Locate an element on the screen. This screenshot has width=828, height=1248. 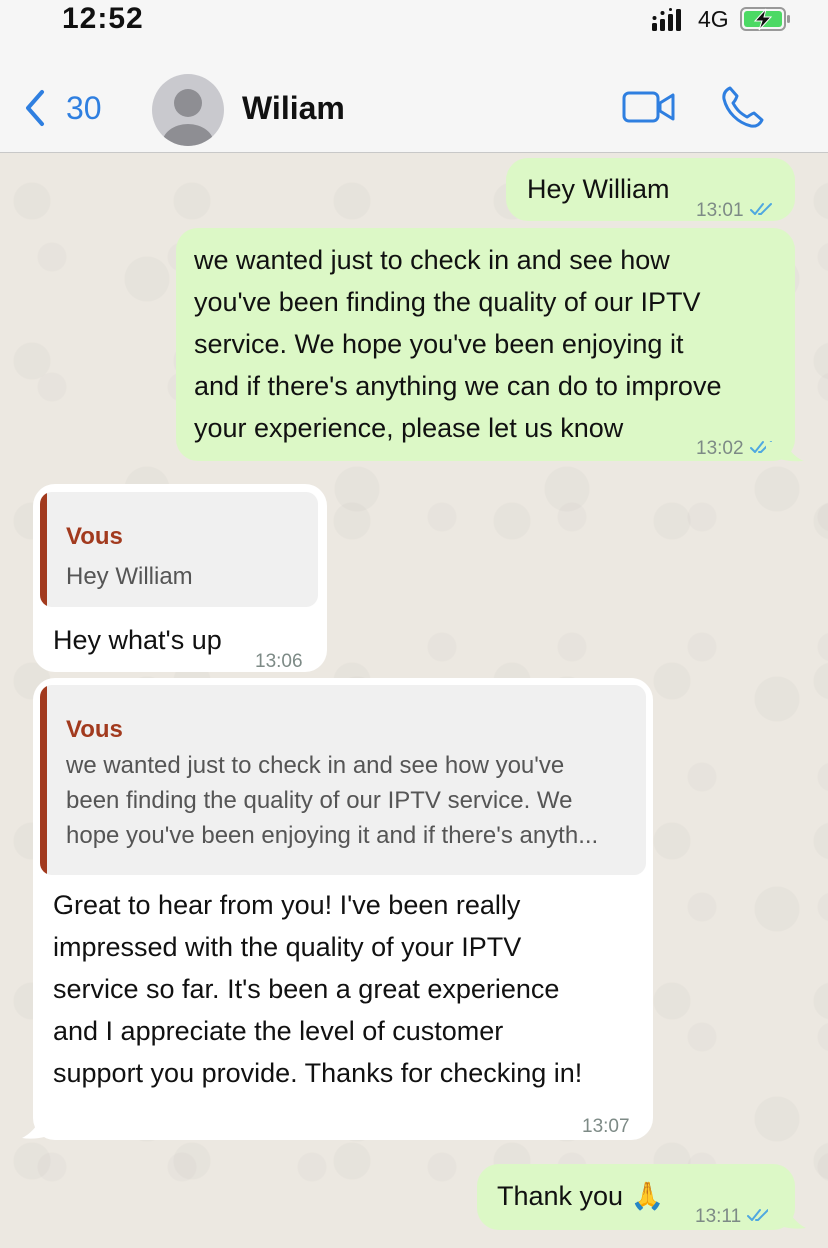
message-time: 13:01 is located at coordinates (735, 211).